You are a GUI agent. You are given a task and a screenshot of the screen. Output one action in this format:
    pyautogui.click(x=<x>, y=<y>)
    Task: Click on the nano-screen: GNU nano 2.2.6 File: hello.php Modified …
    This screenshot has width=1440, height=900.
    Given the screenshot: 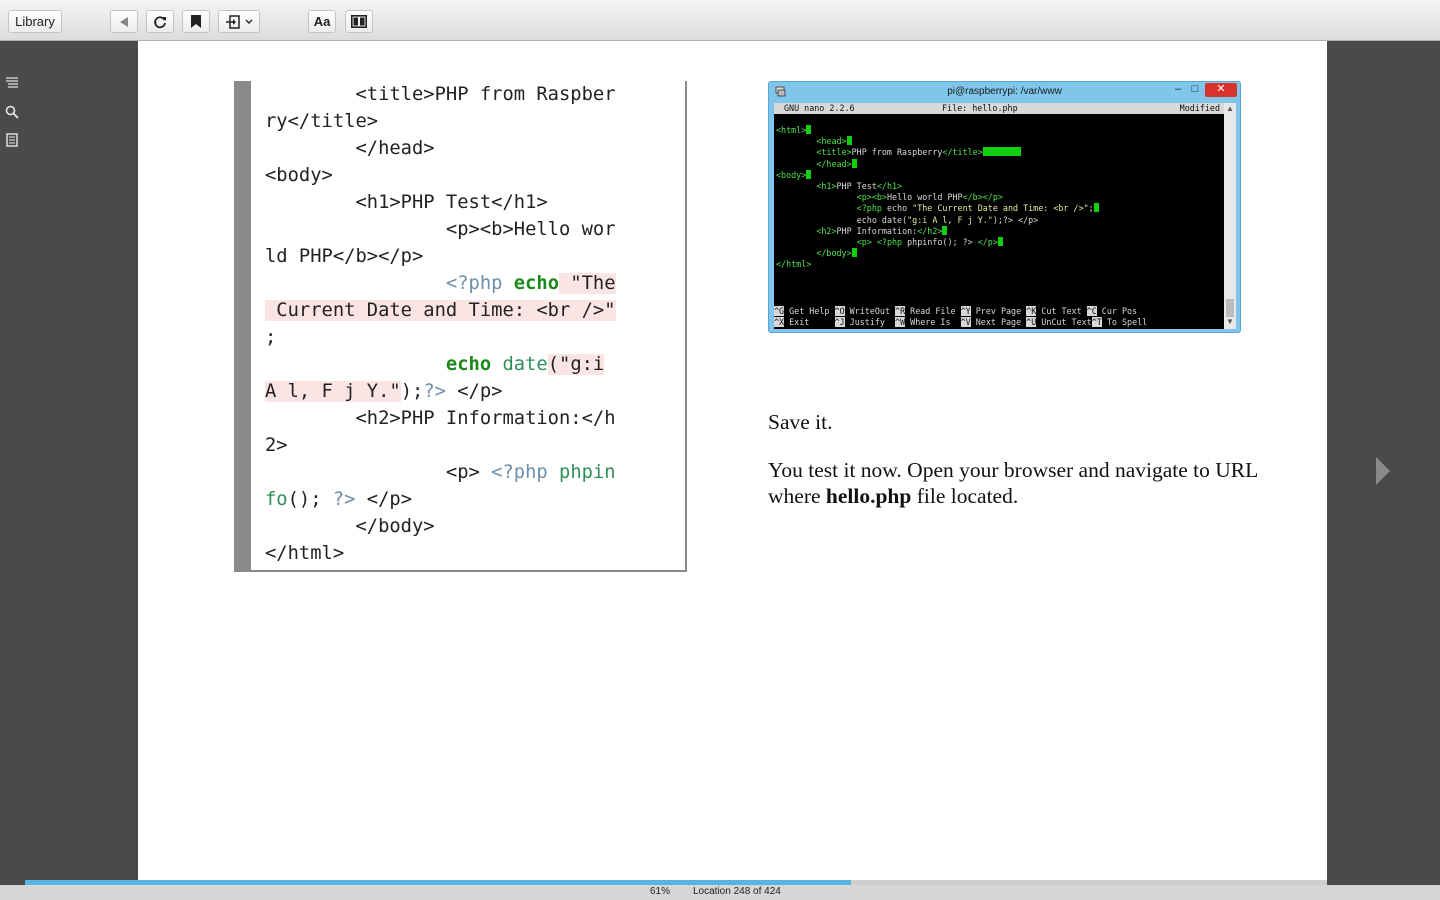 What is the action you would take?
    pyautogui.click(x=999, y=216)
    